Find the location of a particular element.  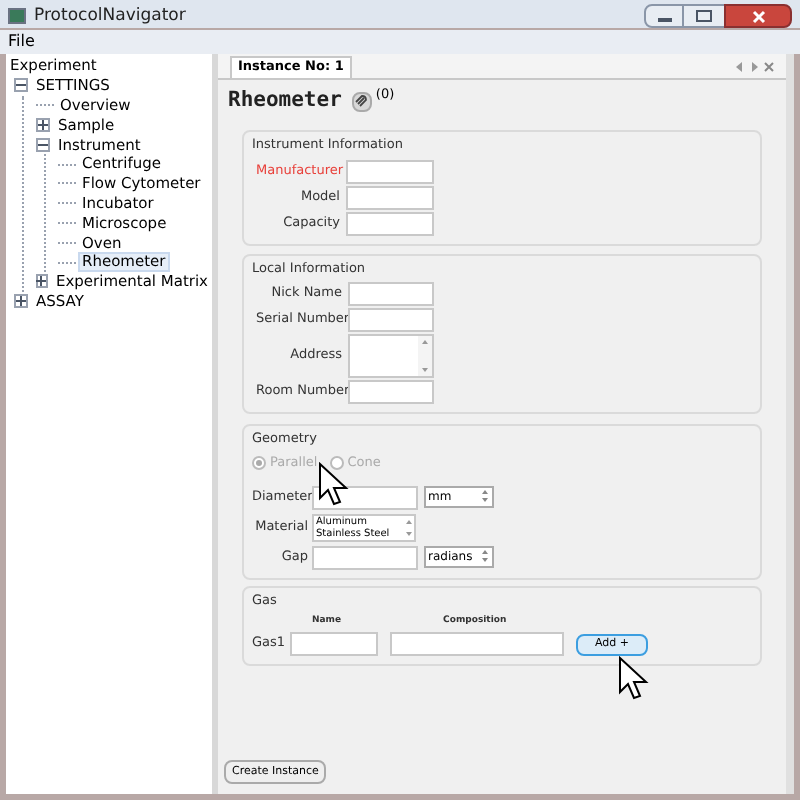

left-arrow-icon is located at coordinates (740, 67).